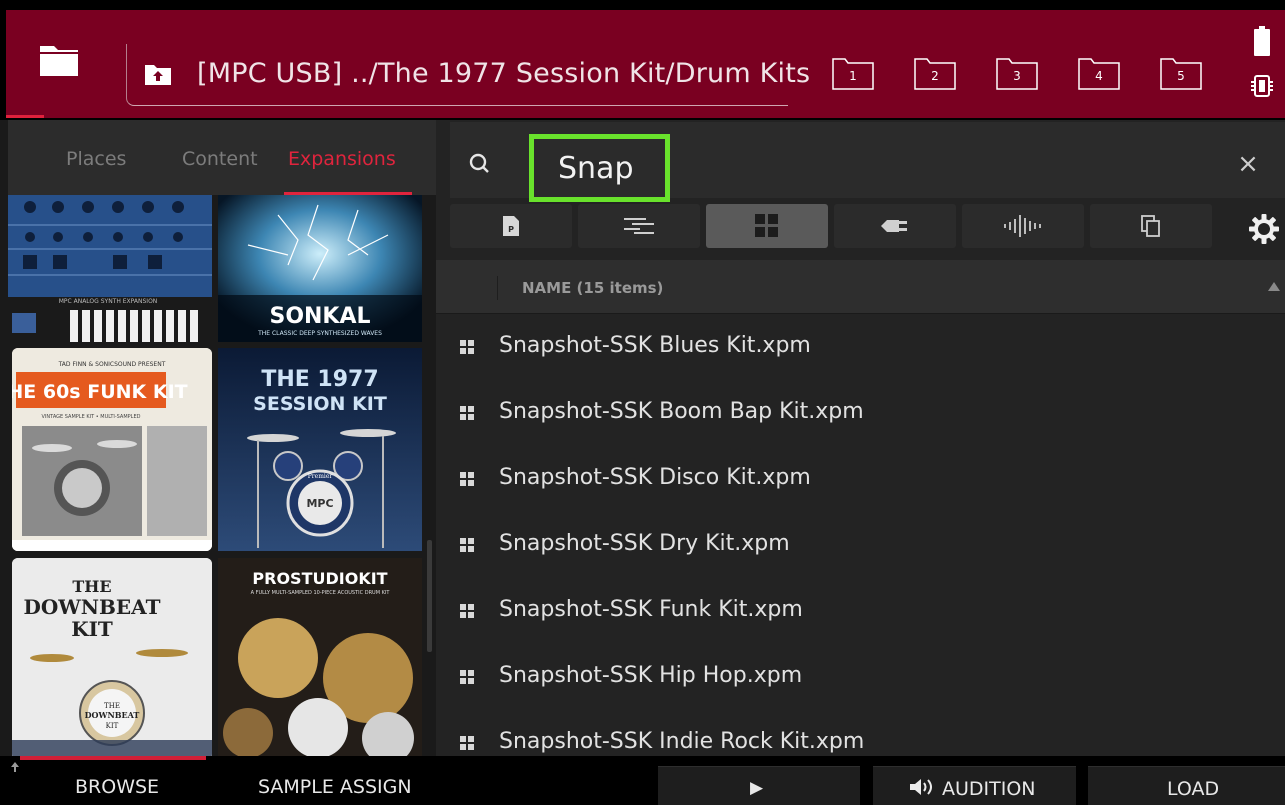 The image size is (1285, 805). I want to click on folder-slot-label: 1, so click(853, 76).